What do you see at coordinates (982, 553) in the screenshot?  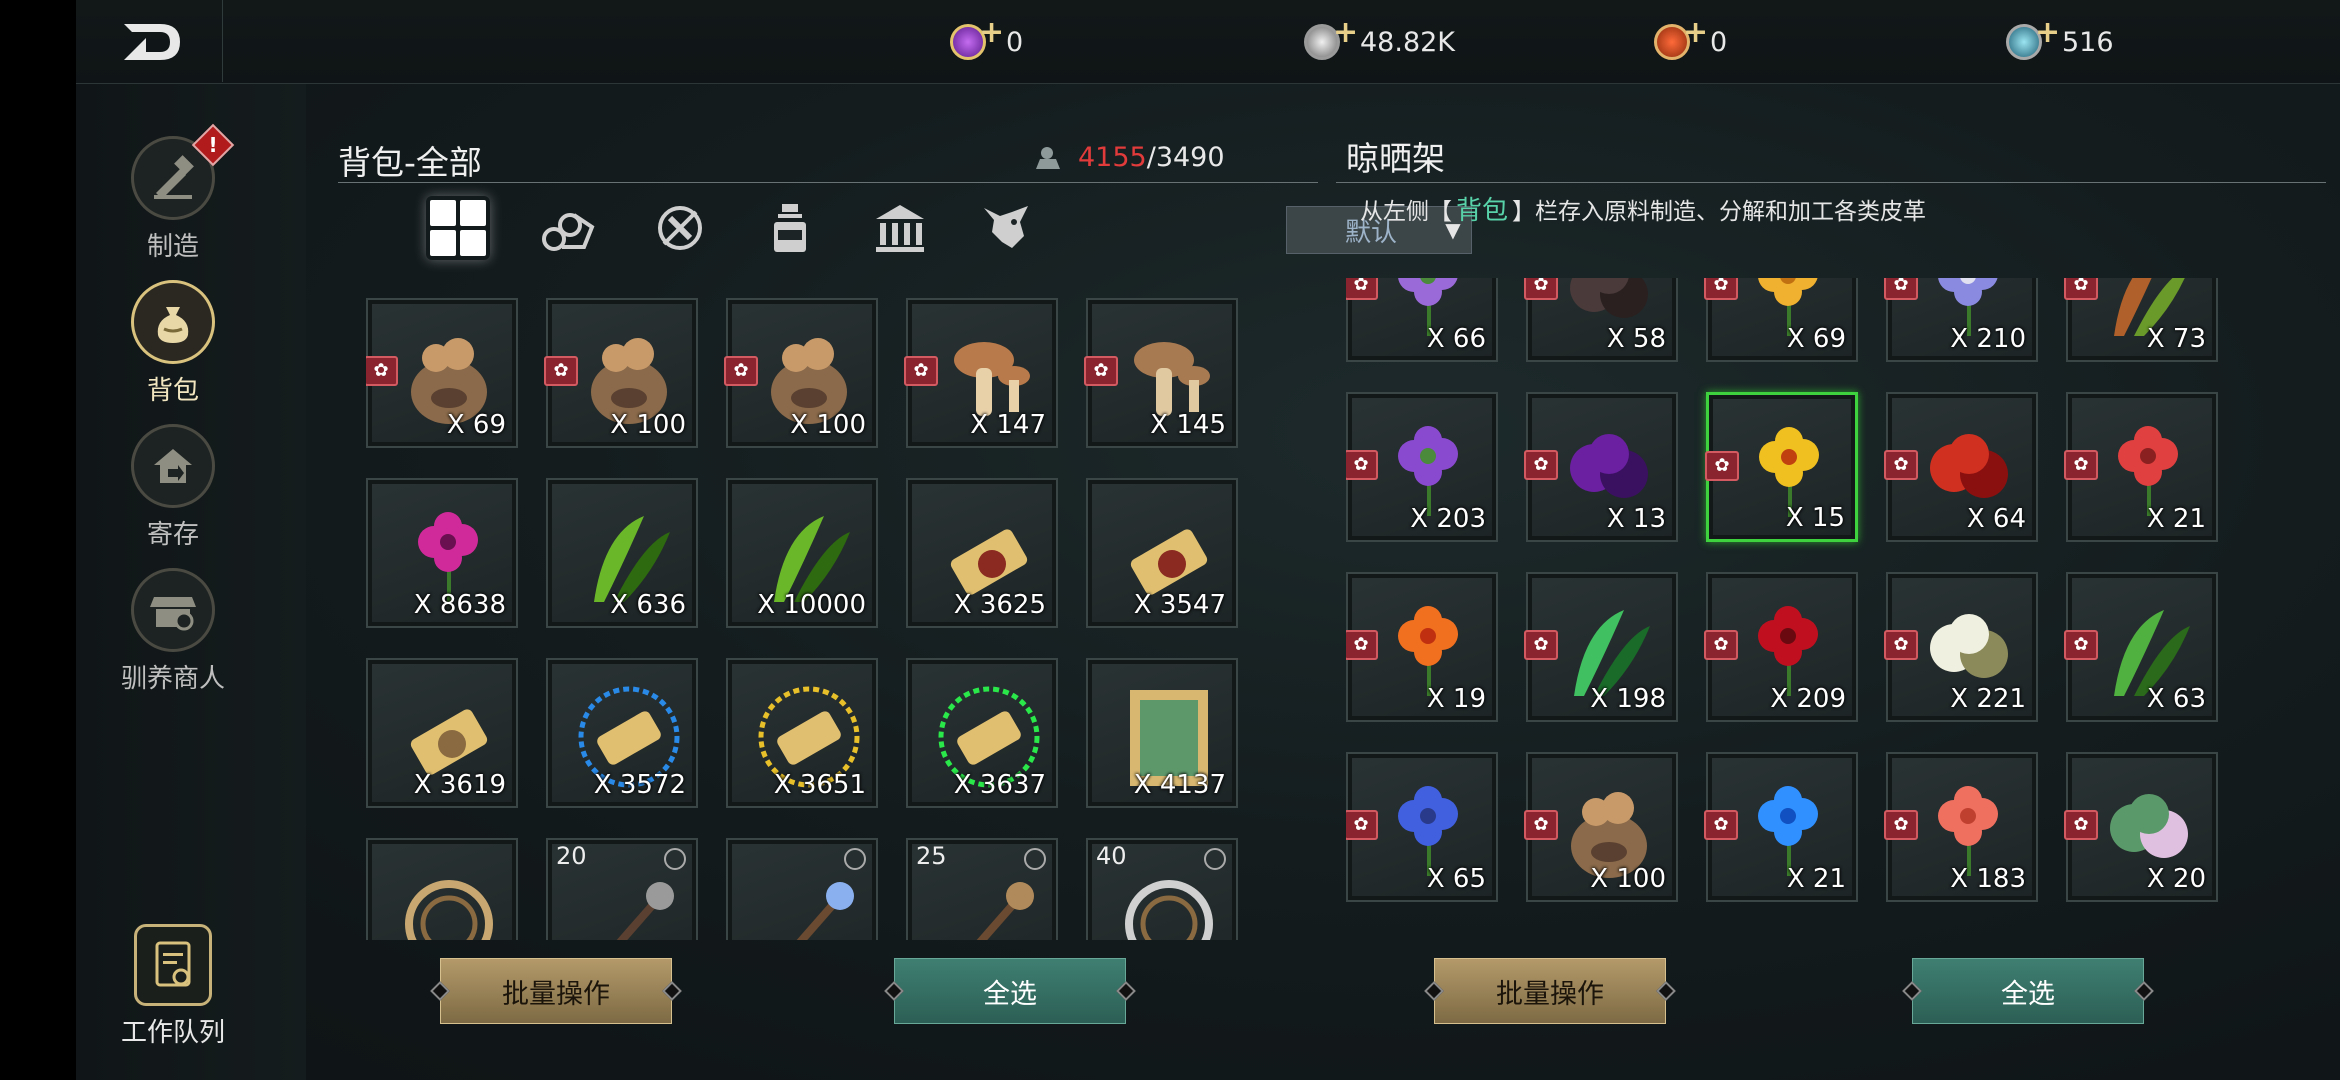 I see `item-slot: X 3625` at bounding box center [982, 553].